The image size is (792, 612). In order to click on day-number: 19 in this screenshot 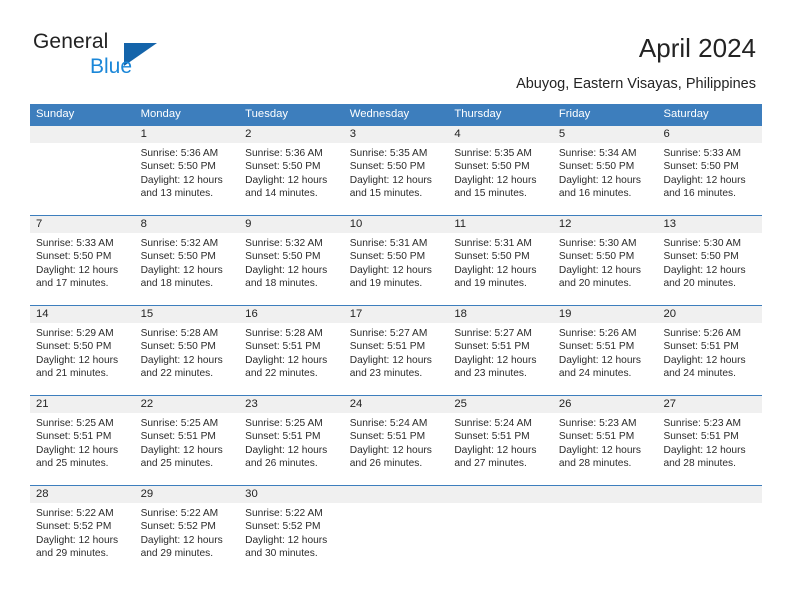, I will do `click(605, 314)`.